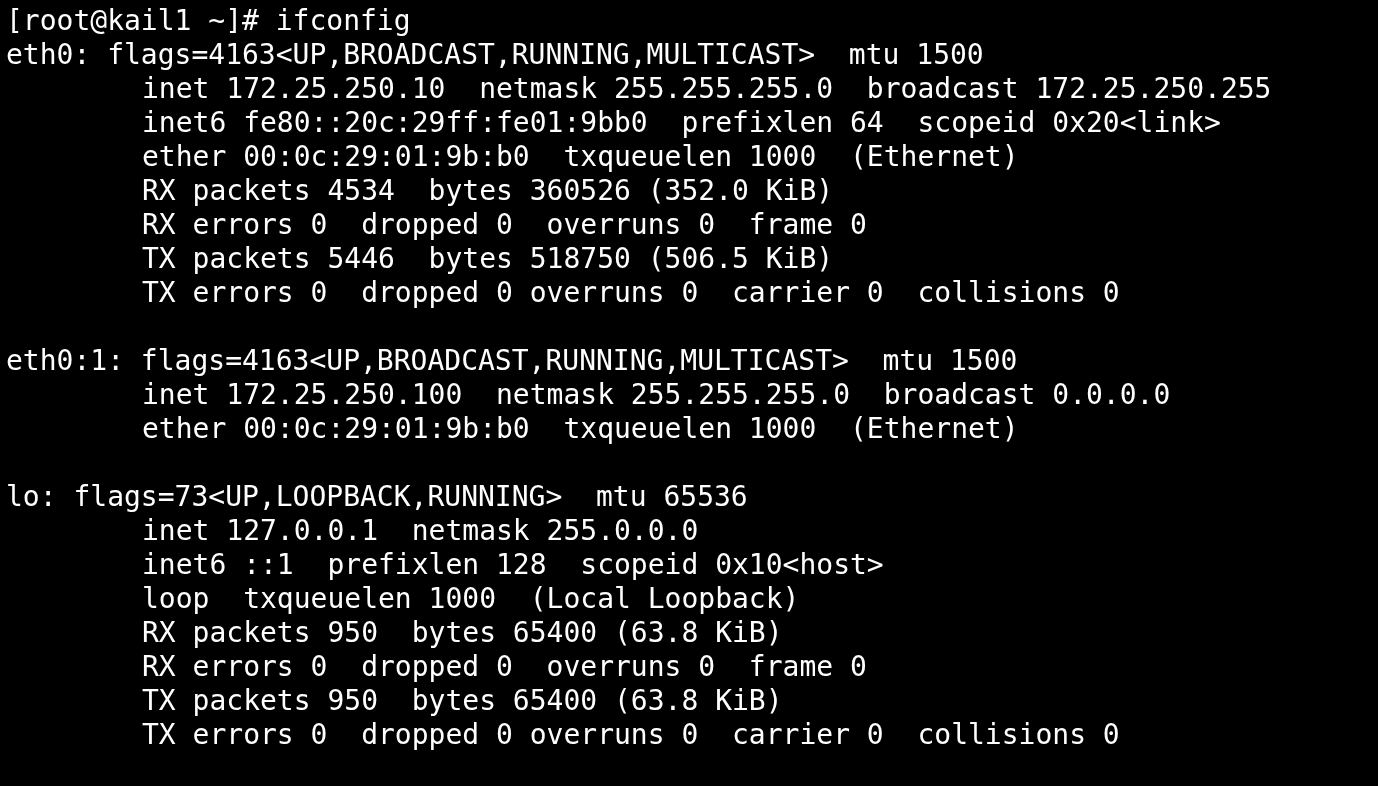 Image resolution: width=1378 pixels, height=786 pixels. Describe the element at coordinates (495, 55) in the screenshot. I see `terminal-line: eth0: flags=4163<UP,BROADCAST,RUNNING,MULTICAST> mtu 1500` at that location.